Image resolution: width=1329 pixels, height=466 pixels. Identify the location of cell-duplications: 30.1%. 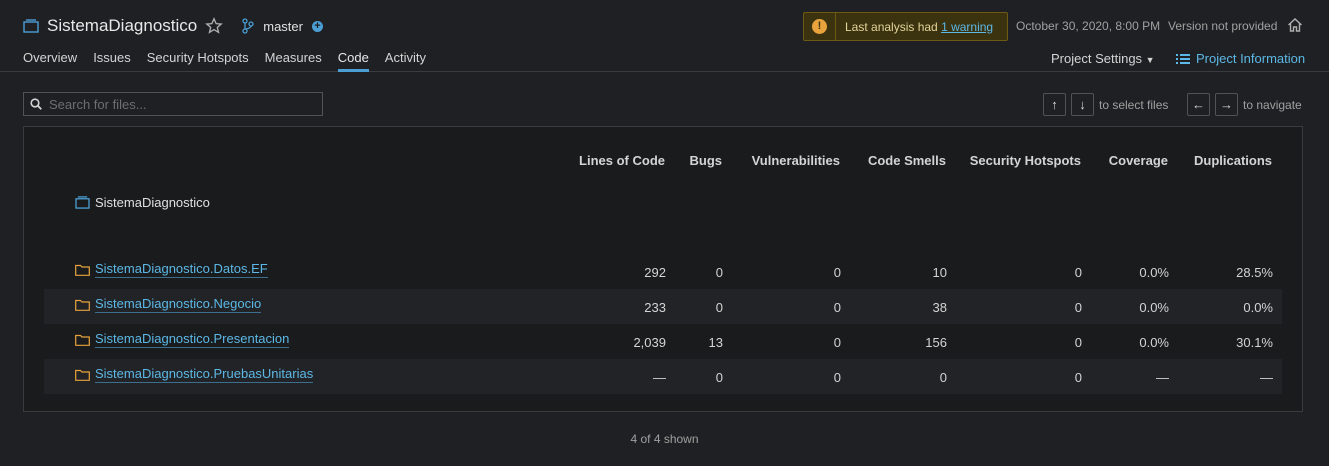
(1254, 342).